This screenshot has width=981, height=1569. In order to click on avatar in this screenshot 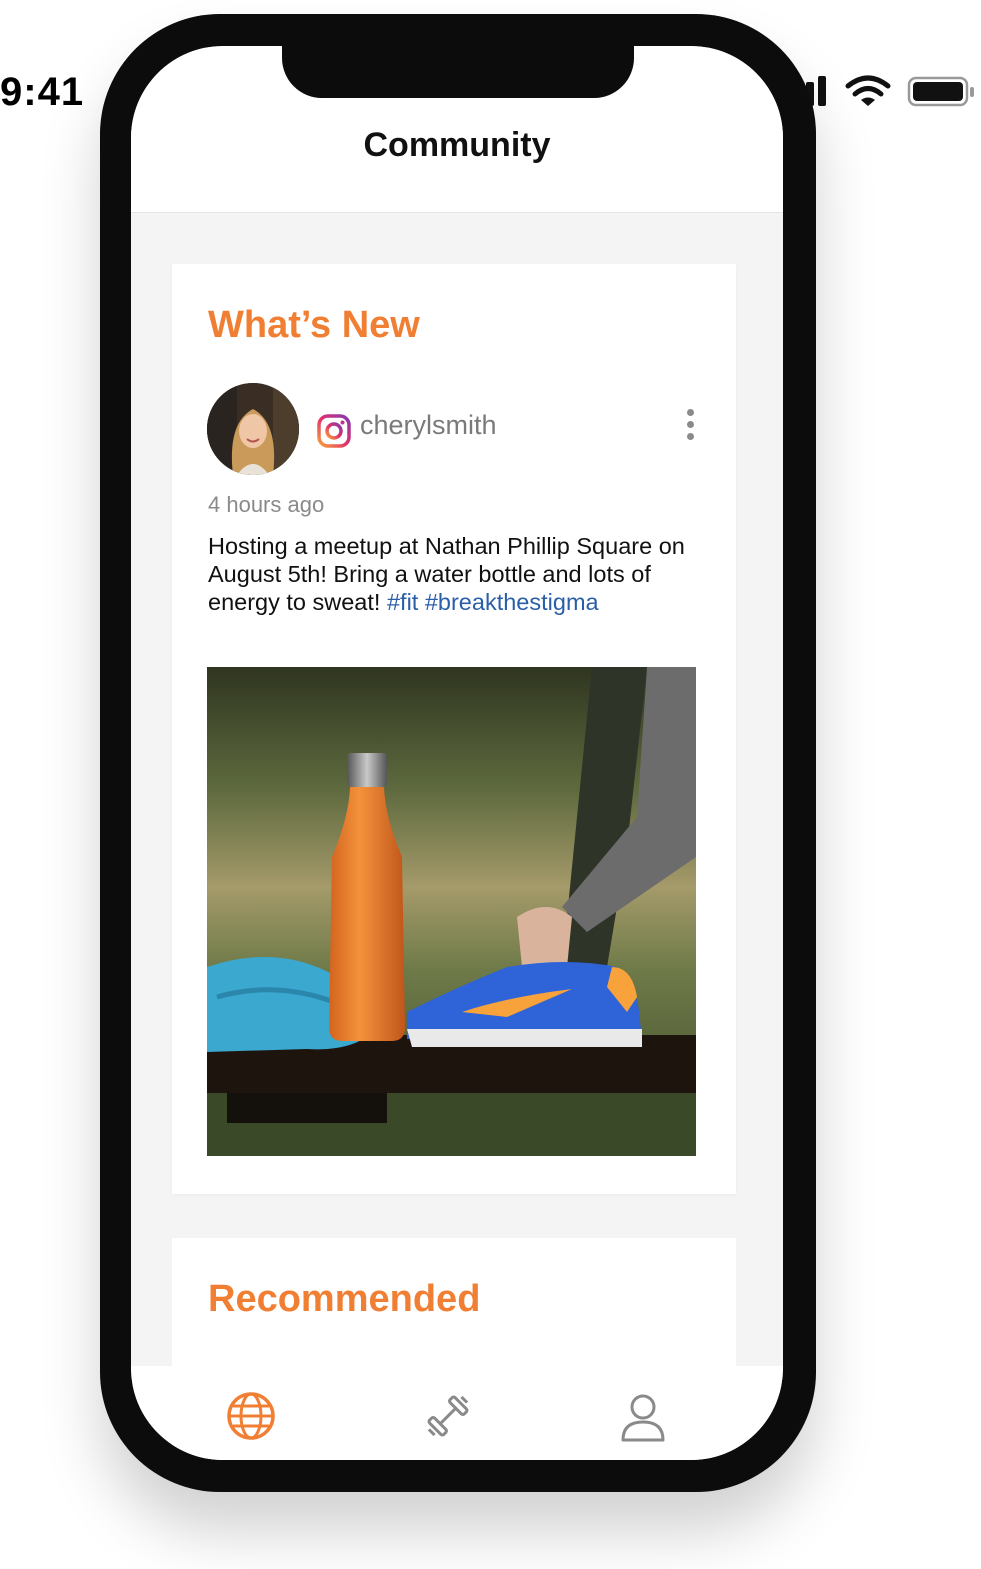, I will do `click(253, 429)`.